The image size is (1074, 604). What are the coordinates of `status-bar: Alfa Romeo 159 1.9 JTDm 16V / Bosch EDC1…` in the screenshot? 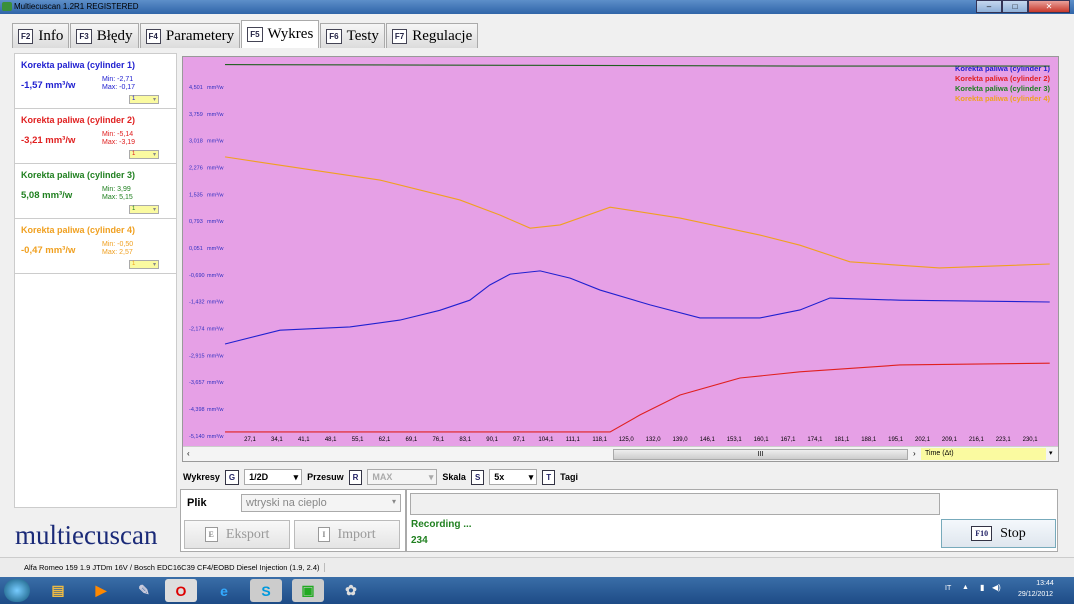 It's located at (537, 567).